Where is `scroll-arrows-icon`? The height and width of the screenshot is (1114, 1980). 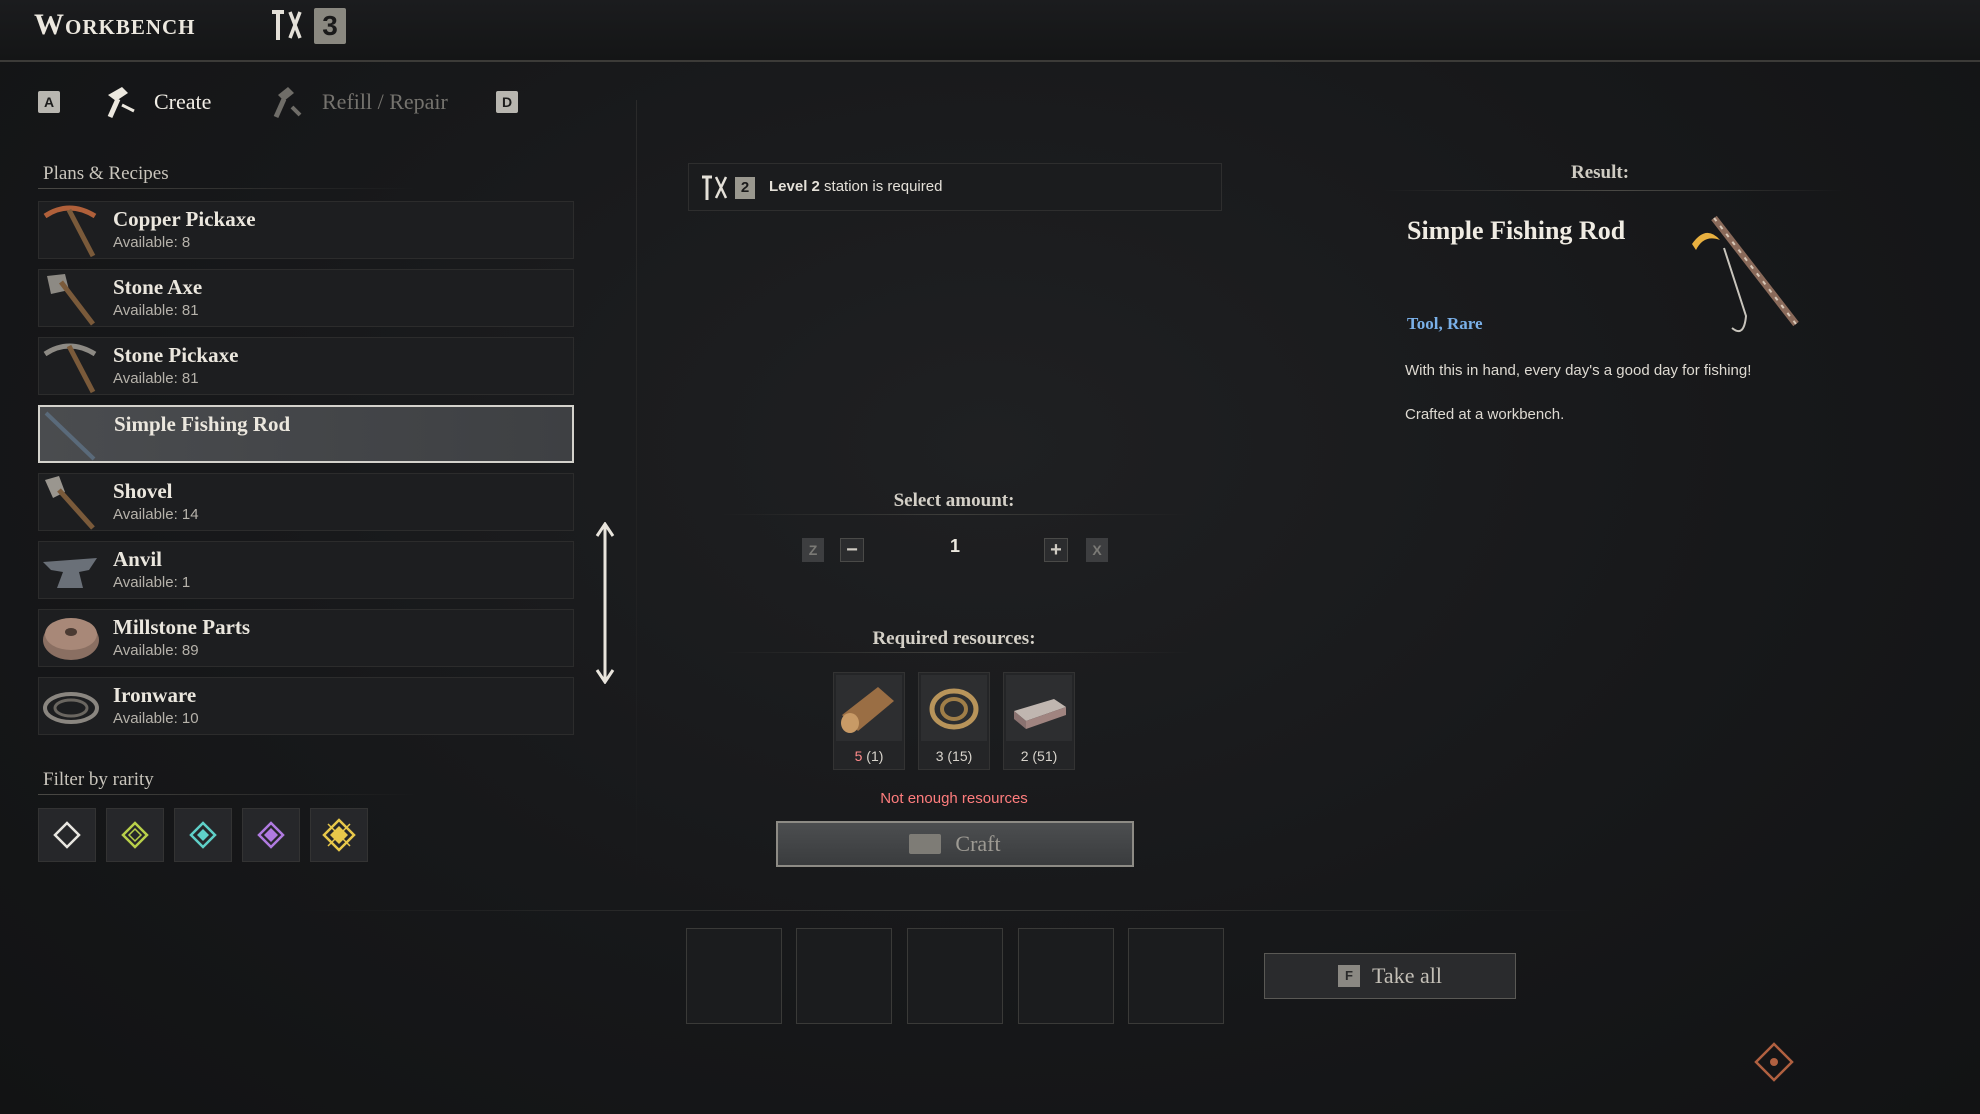 scroll-arrows-icon is located at coordinates (605, 603).